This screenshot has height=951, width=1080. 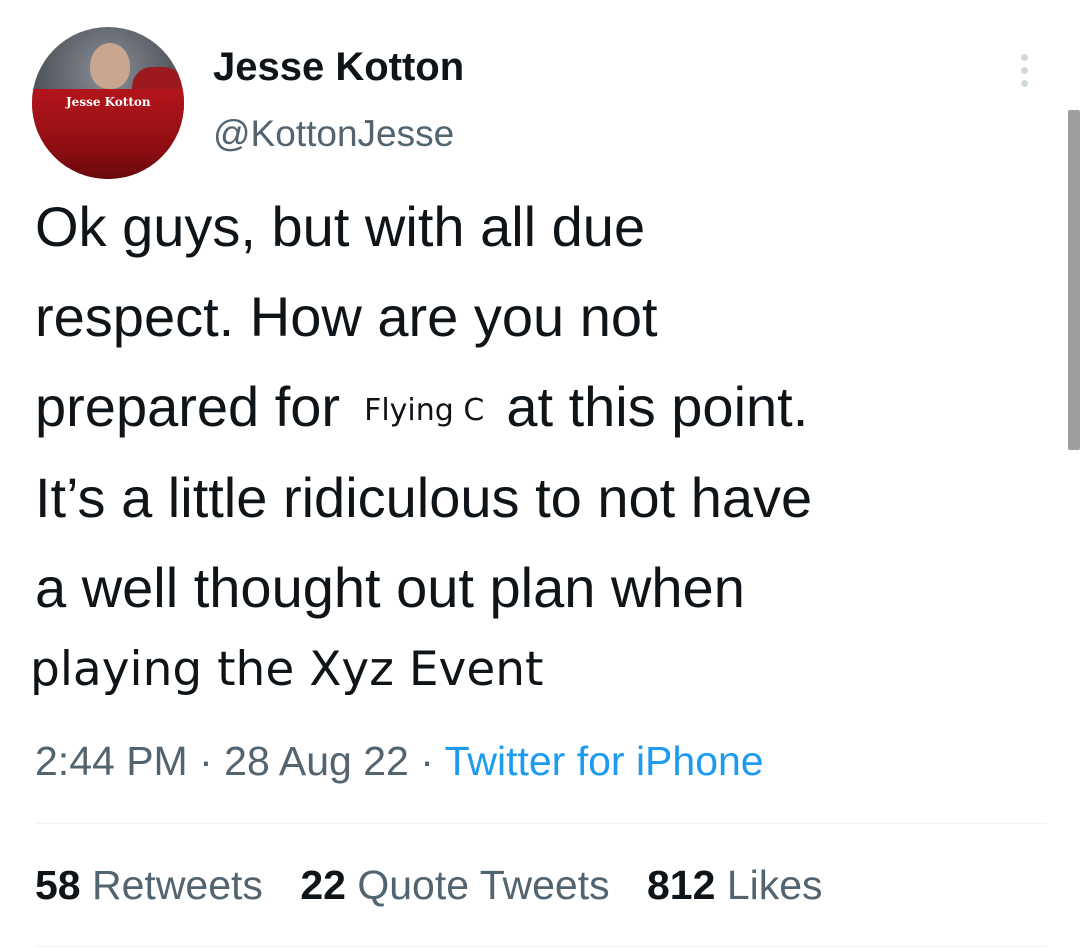 I want to click on retweets-stat: 58 Retweets, so click(x=149, y=885).